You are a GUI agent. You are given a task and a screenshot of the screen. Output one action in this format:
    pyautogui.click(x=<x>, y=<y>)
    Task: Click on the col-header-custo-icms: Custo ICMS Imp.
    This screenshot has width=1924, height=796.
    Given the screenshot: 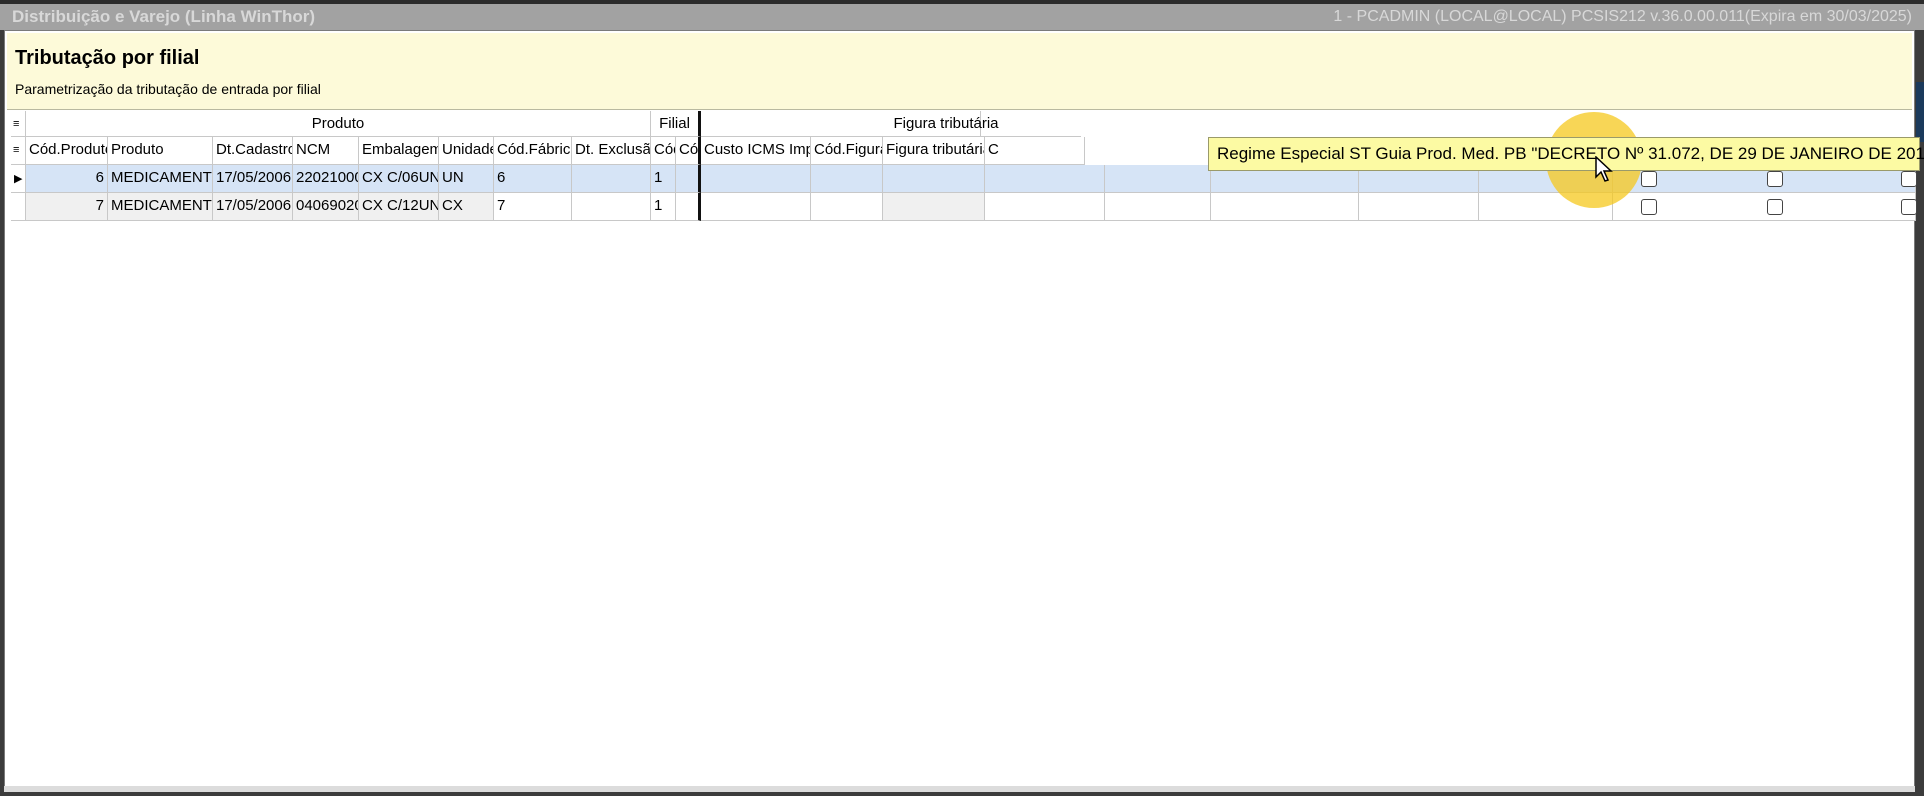 What is the action you would take?
    pyautogui.click(x=756, y=151)
    